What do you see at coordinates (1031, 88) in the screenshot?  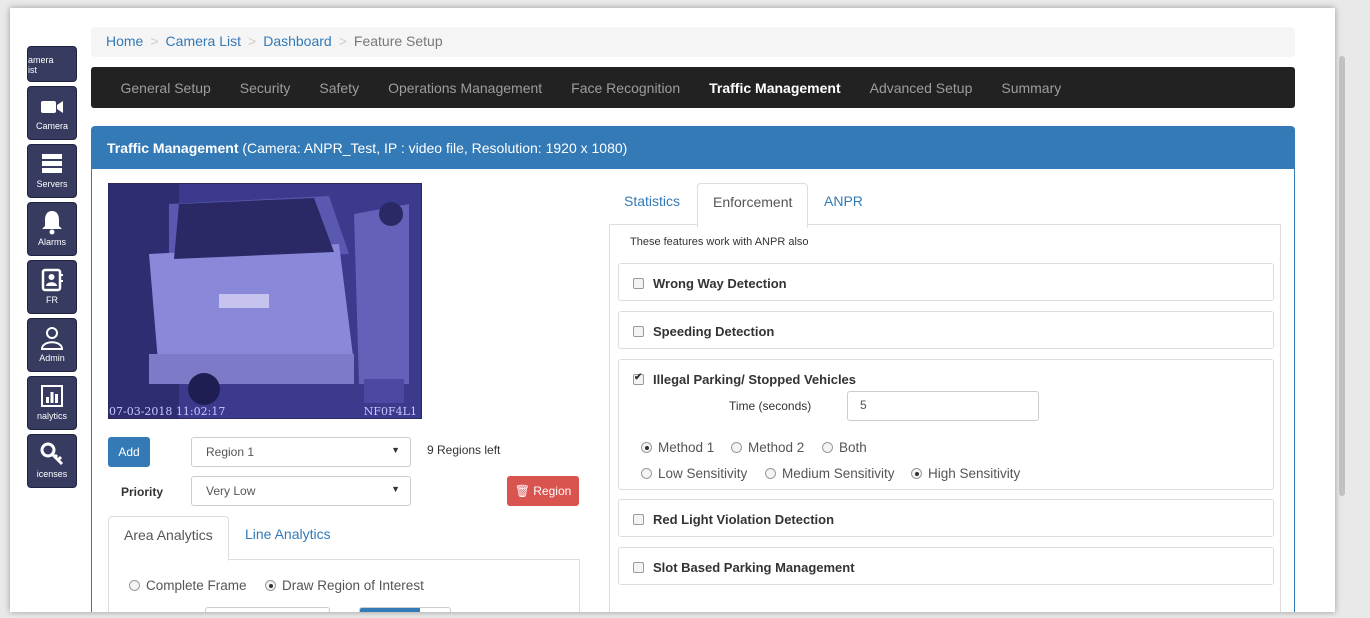 I see `nav-summary: Summary` at bounding box center [1031, 88].